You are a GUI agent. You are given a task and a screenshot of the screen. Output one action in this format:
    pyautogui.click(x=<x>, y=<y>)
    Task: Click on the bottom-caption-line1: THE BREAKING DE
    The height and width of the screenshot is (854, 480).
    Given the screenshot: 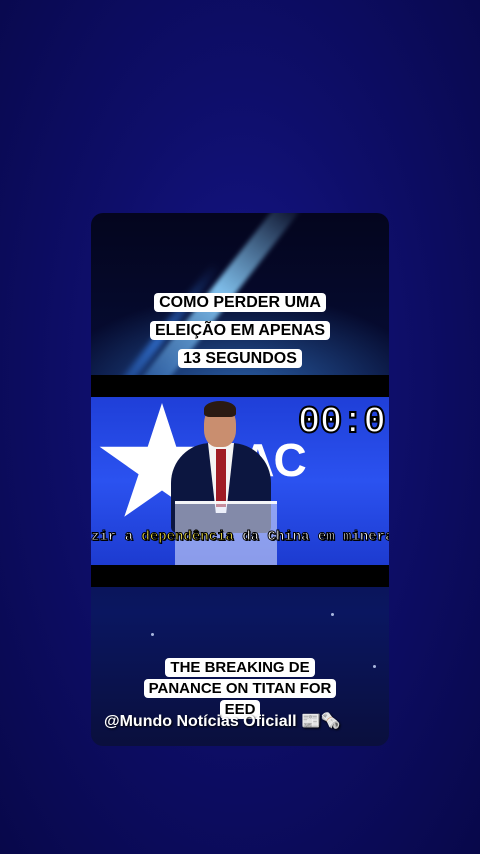 What is the action you would take?
    pyautogui.click(x=240, y=667)
    